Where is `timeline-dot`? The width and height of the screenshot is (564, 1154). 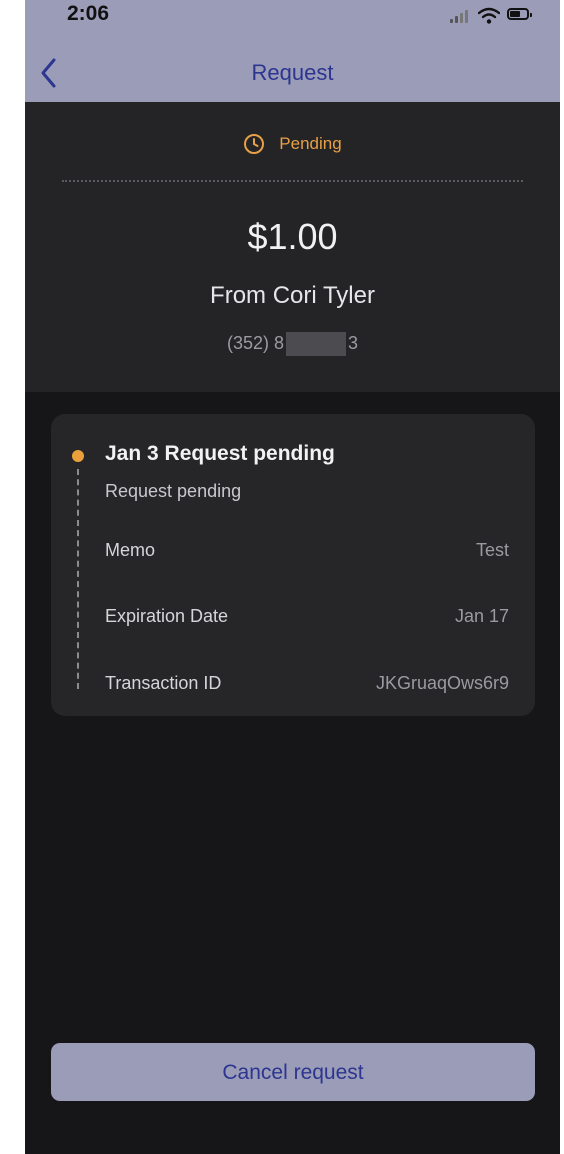
timeline-dot is located at coordinates (78, 456).